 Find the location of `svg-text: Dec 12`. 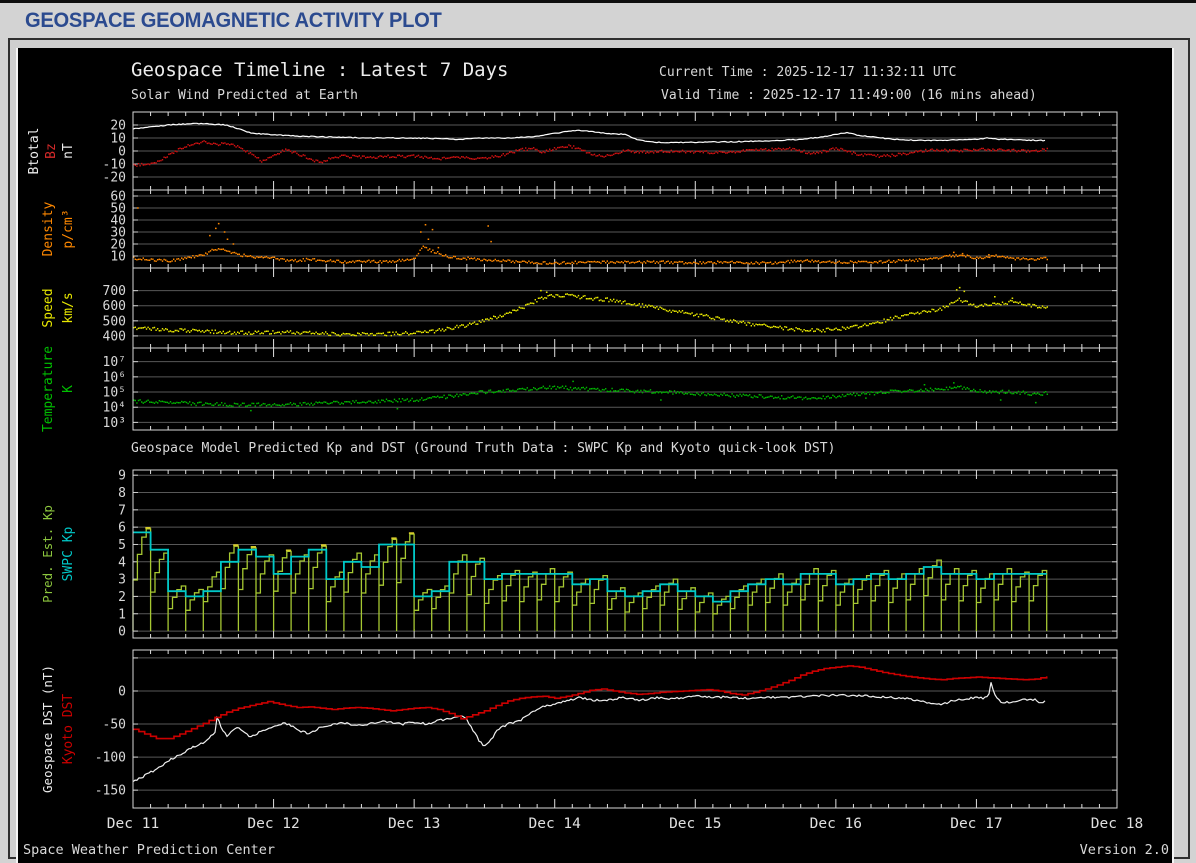

svg-text: Dec 12 is located at coordinates (273, 824).